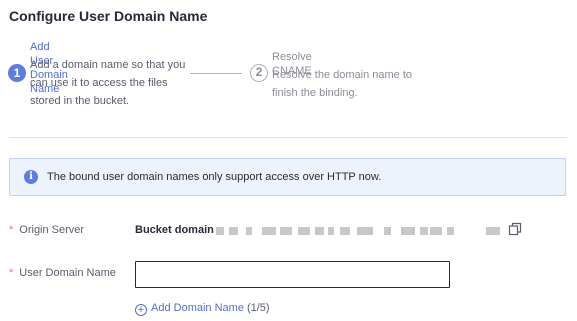  I want to click on info-icon: i, so click(31, 177).